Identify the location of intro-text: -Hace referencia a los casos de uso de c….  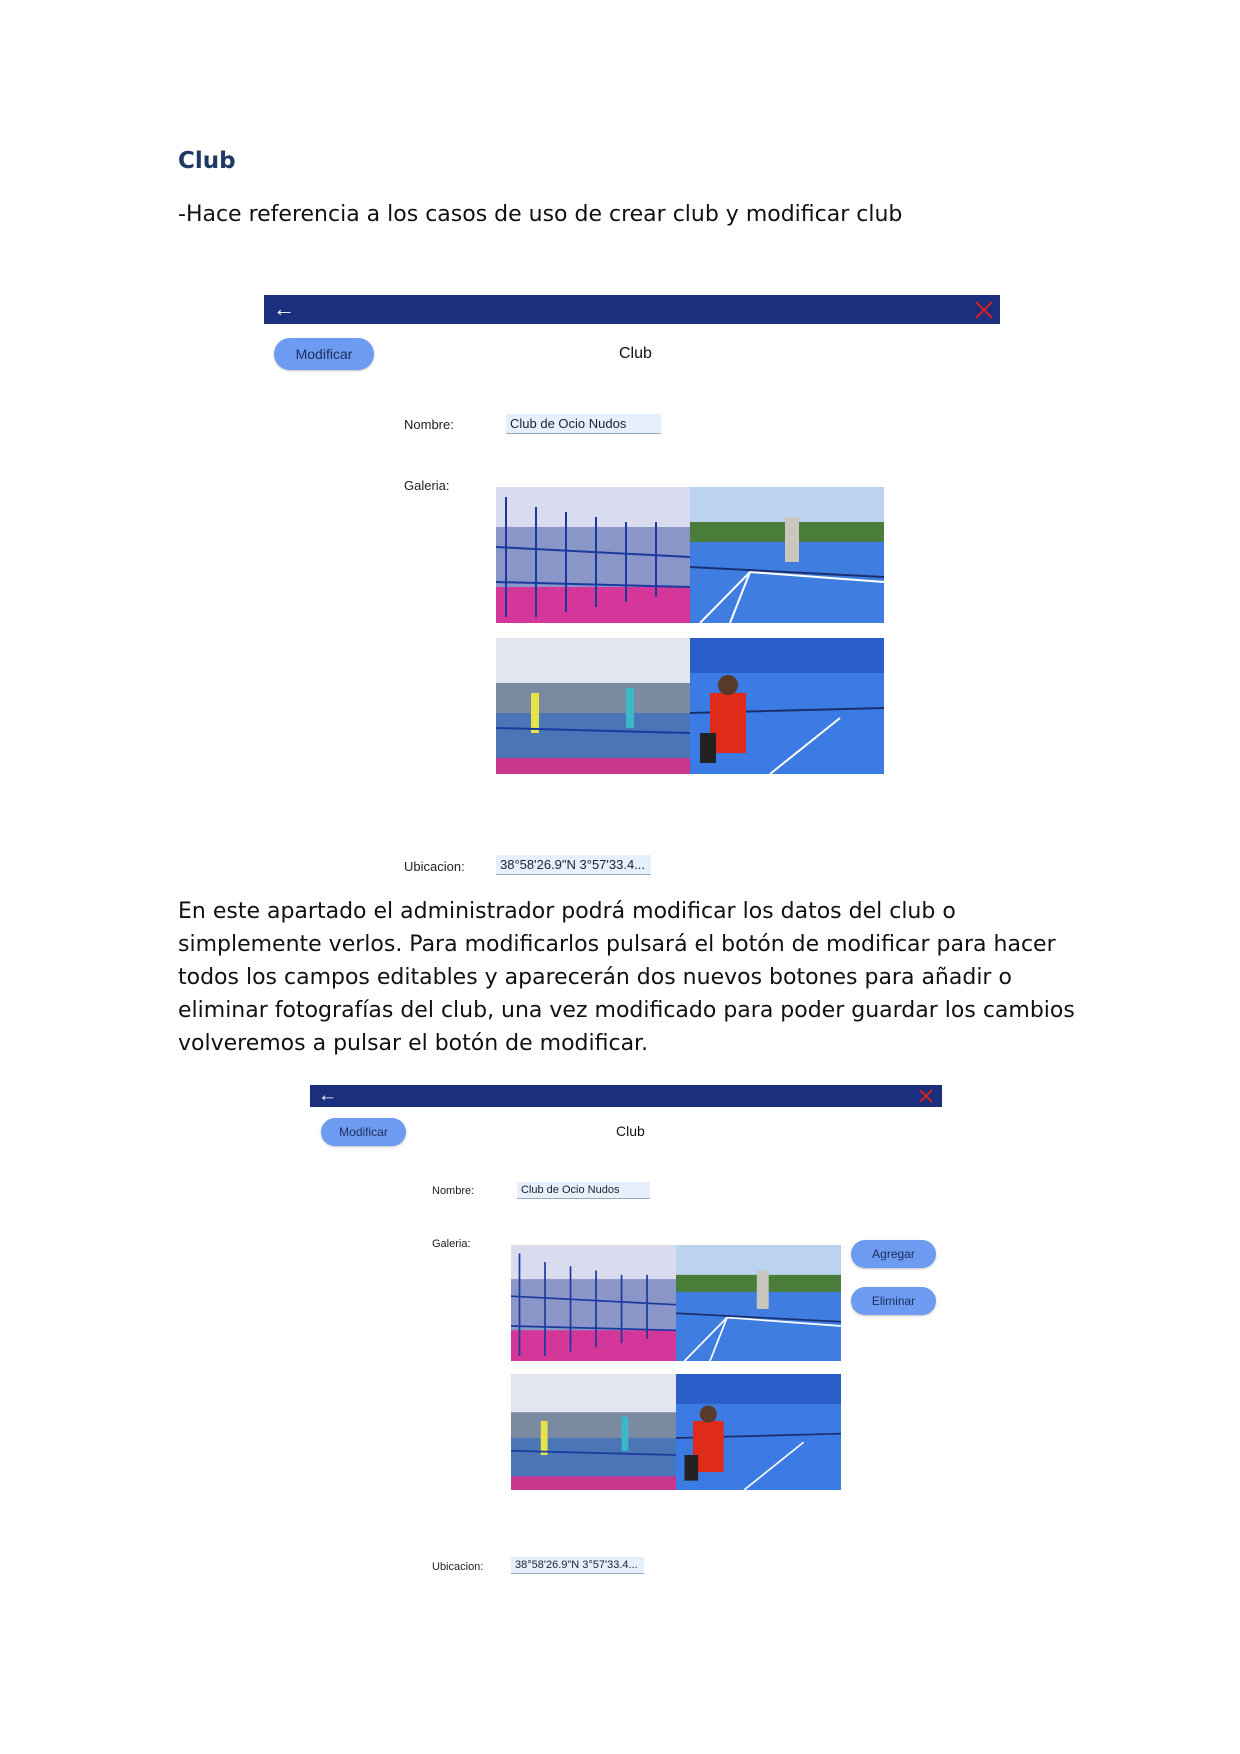
(540, 214).